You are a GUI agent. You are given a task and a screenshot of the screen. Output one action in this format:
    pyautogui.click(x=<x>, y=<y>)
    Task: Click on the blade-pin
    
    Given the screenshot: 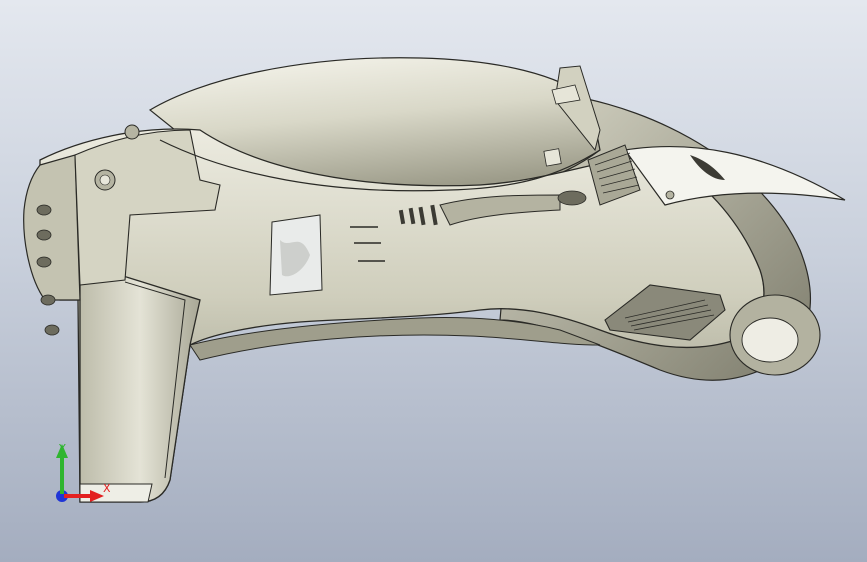 What is the action you would take?
    pyautogui.click(x=670, y=195)
    